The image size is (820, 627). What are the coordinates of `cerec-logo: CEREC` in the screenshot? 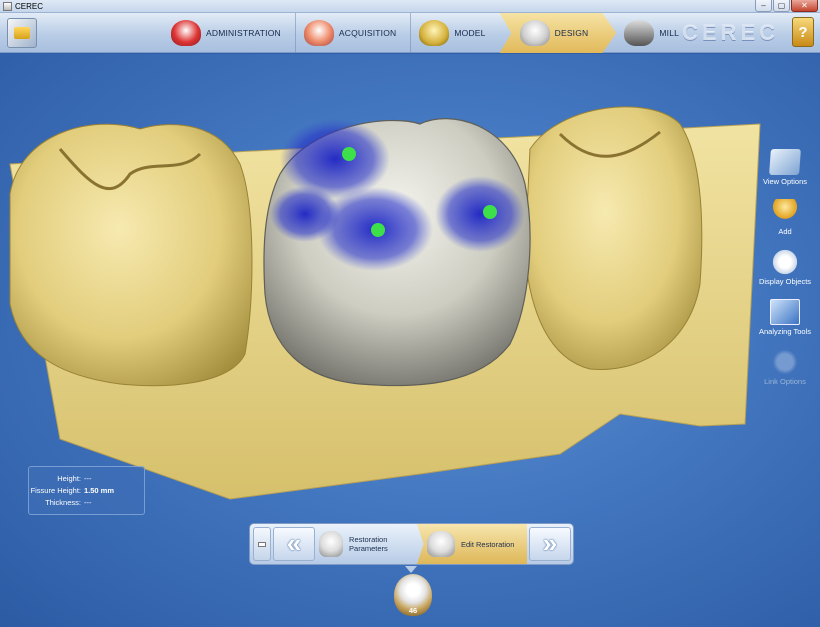 It's located at (731, 32).